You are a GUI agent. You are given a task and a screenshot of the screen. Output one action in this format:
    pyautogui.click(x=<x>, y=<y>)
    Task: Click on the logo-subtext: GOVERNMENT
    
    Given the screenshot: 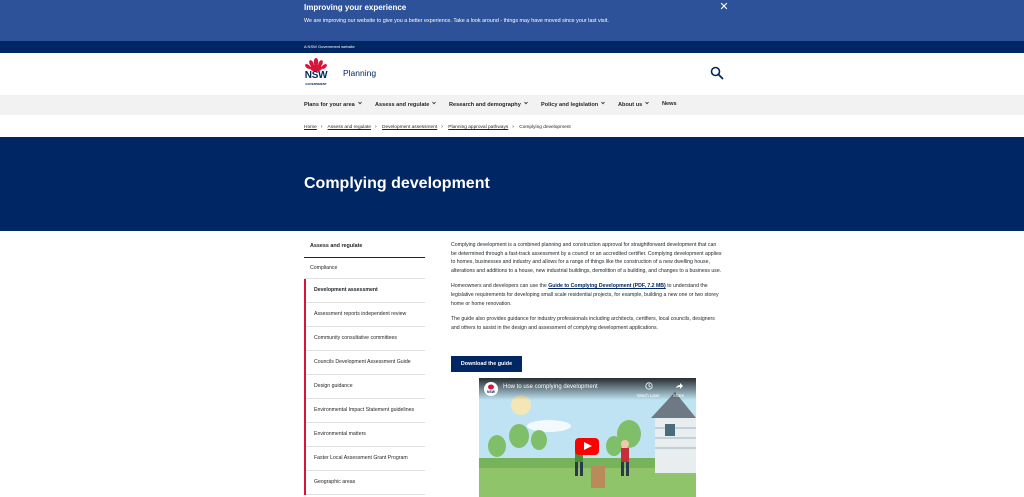 What is the action you would take?
    pyautogui.click(x=316, y=84)
    